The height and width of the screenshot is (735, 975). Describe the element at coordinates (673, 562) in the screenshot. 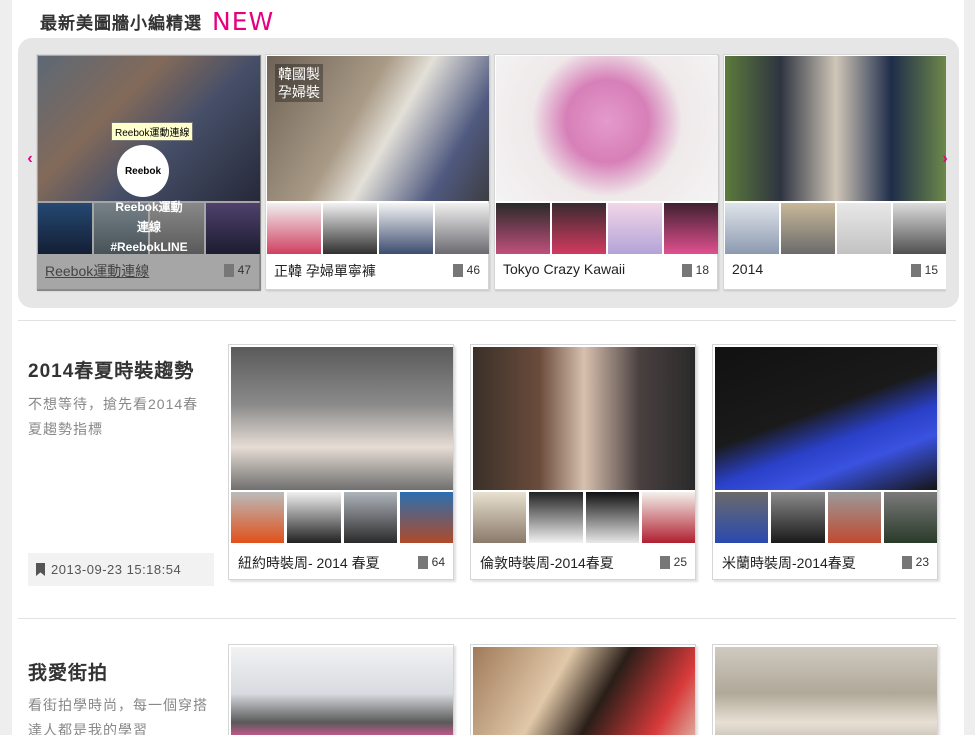

I see `photo-count: 25` at that location.